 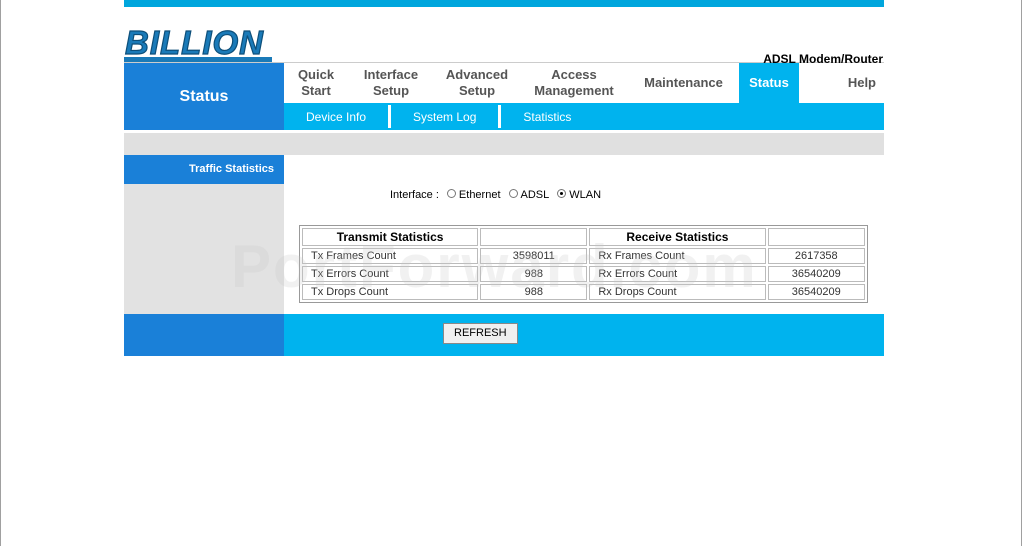 I want to click on menu-status: Status, so click(x=769, y=83).